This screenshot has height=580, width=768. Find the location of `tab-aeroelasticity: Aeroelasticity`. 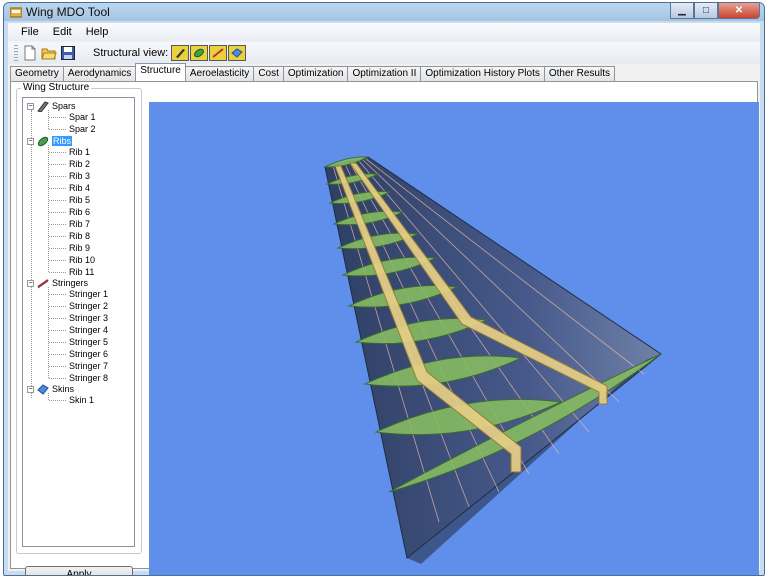

tab-aeroelasticity: Aeroelasticity is located at coordinates (219, 73).